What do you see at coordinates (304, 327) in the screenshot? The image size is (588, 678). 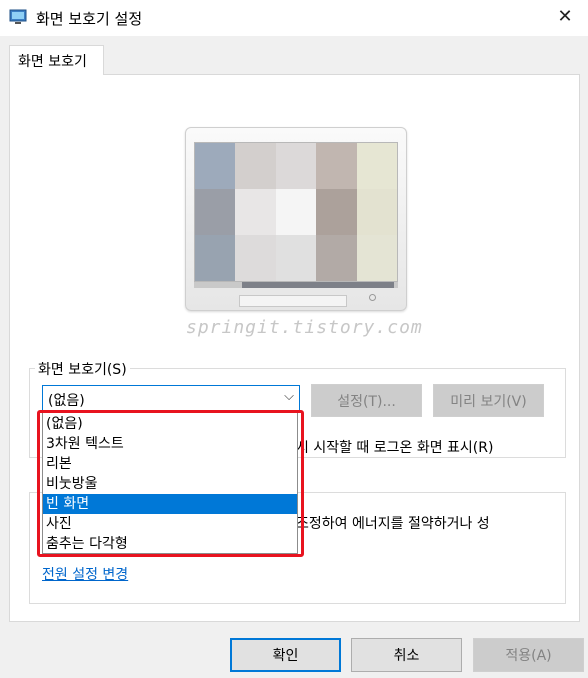 I see `watermark: springit.tistory.com` at bounding box center [304, 327].